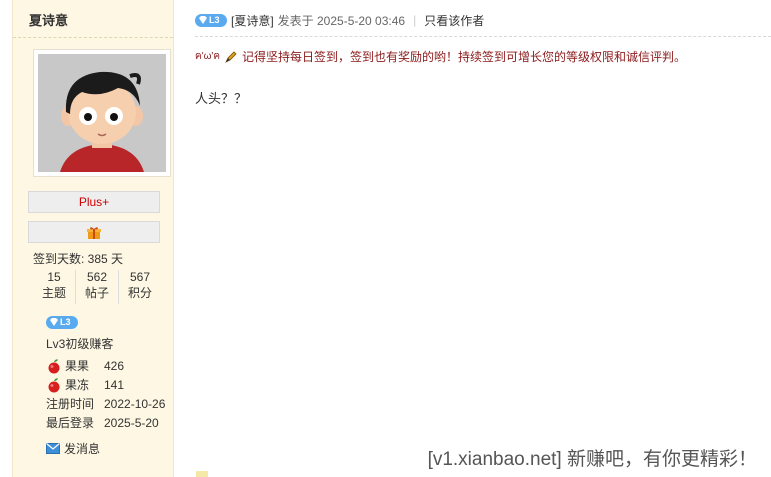 This screenshot has height=477, width=771. I want to click on stat-label: 主题, so click(53, 293).